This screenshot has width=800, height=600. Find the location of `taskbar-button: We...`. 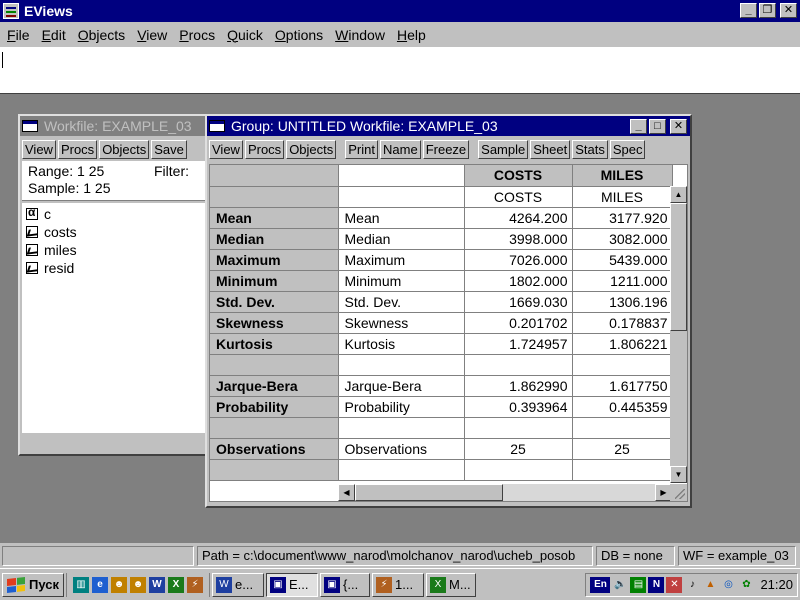

taskbar-button: We... is located at coordinates (238, 584).